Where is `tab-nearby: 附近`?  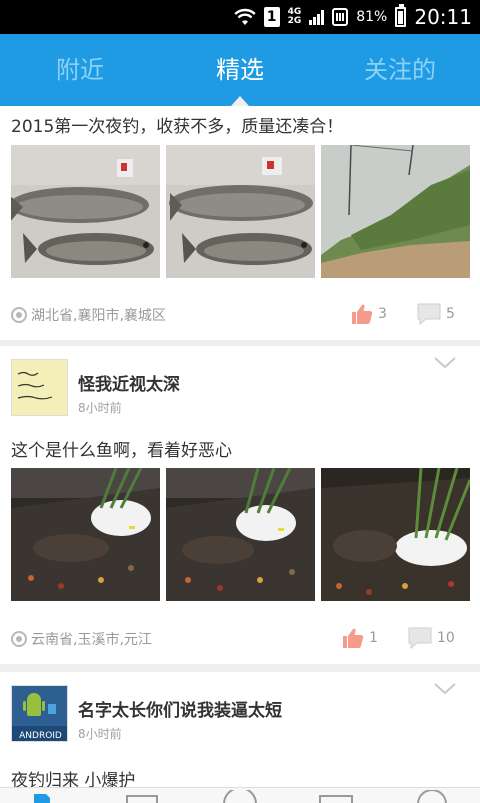
tab-nearby: 附近 is located at coordinates (80, 70).